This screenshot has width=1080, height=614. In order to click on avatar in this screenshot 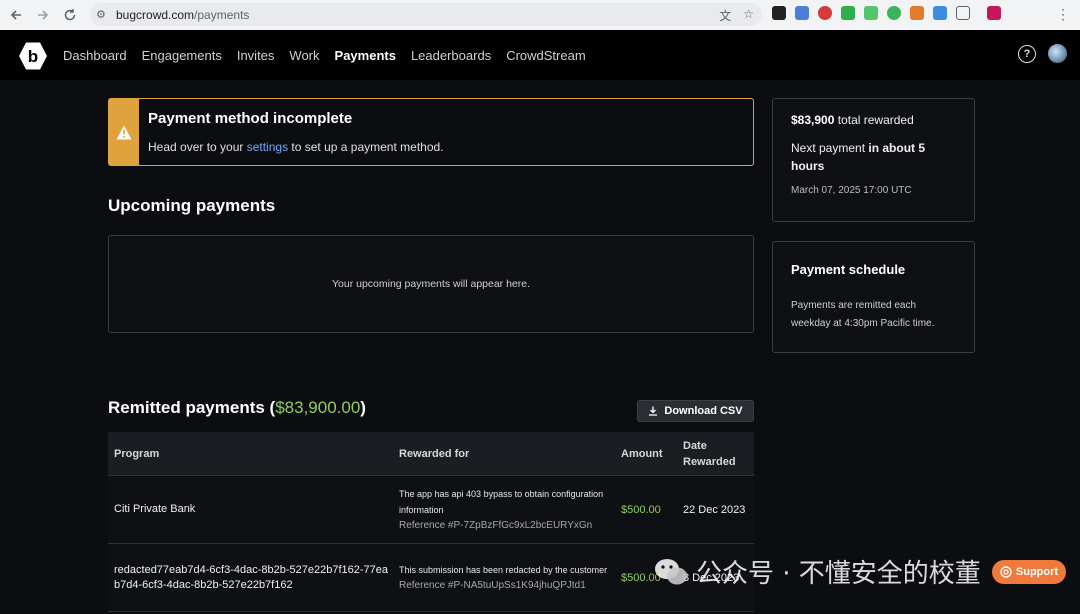, I will do `click(1057, 53)`.